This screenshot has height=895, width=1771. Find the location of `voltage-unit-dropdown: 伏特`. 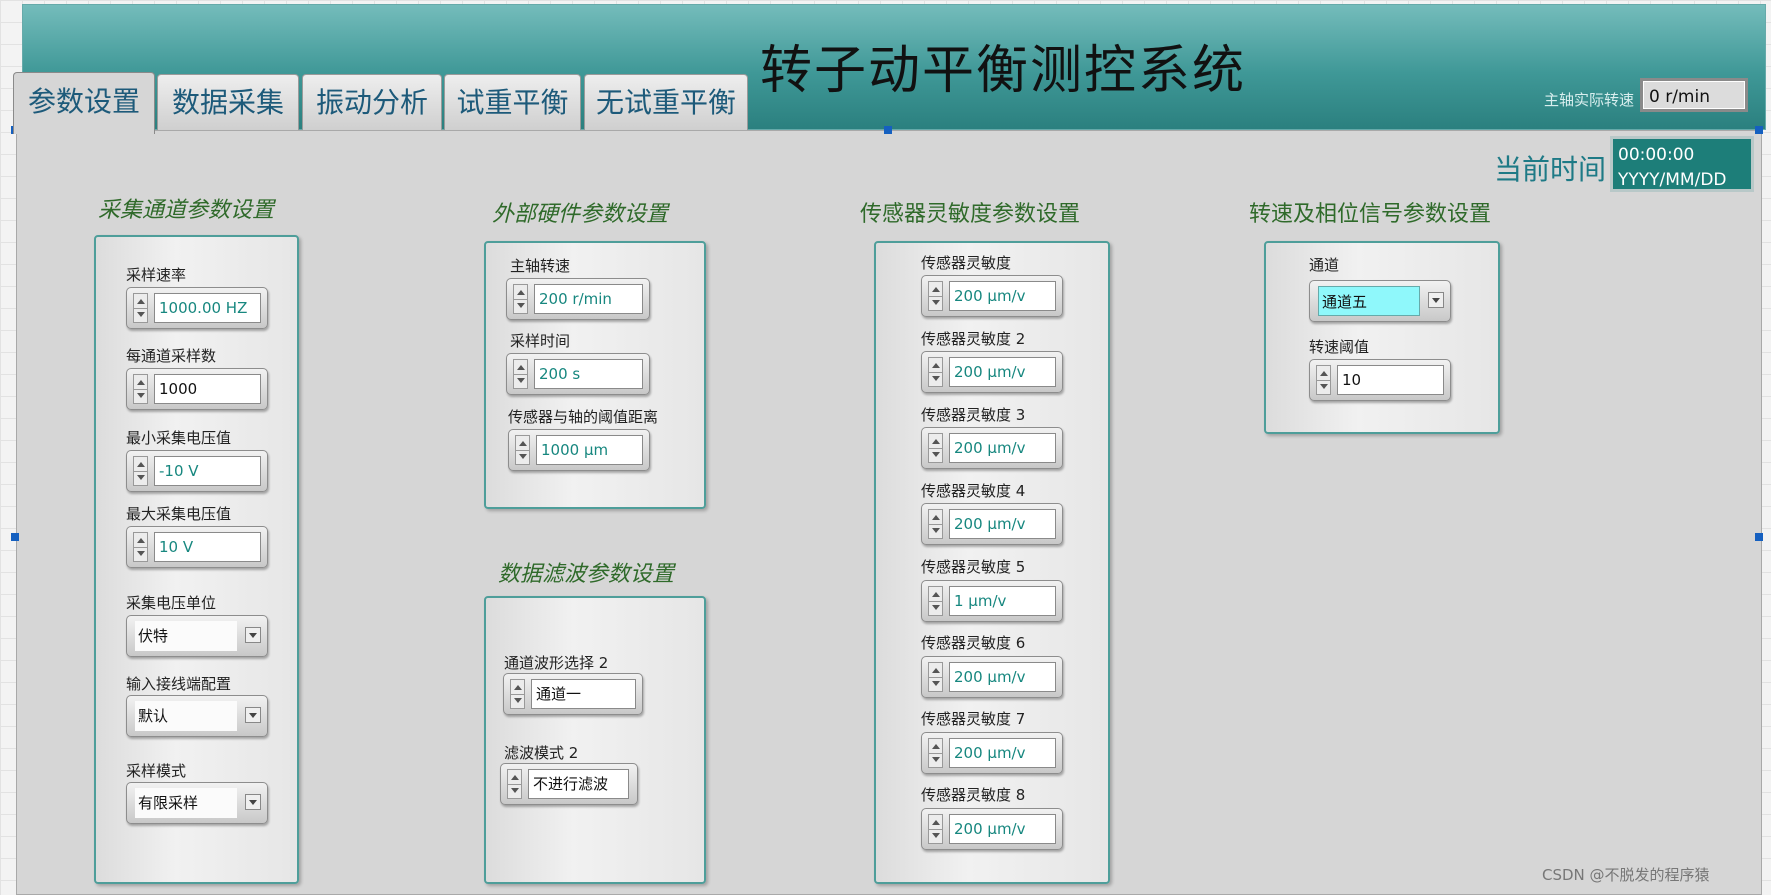

voltage-unit-dropdown: 伏特 is located at coordinates (197, 636).